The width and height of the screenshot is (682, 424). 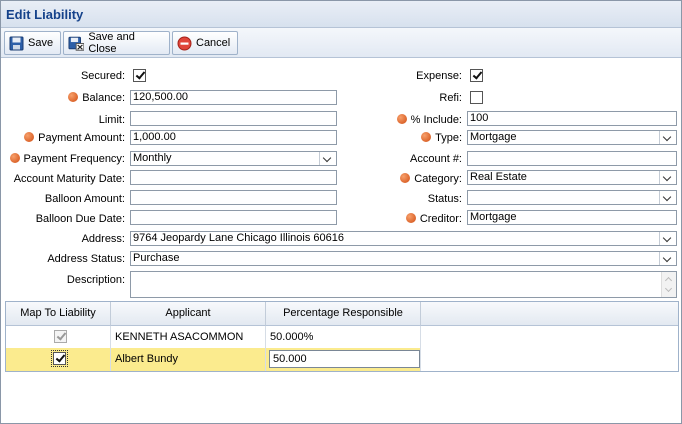 I want to click on address-status-select: Purchase, so click(x=403, y=258).